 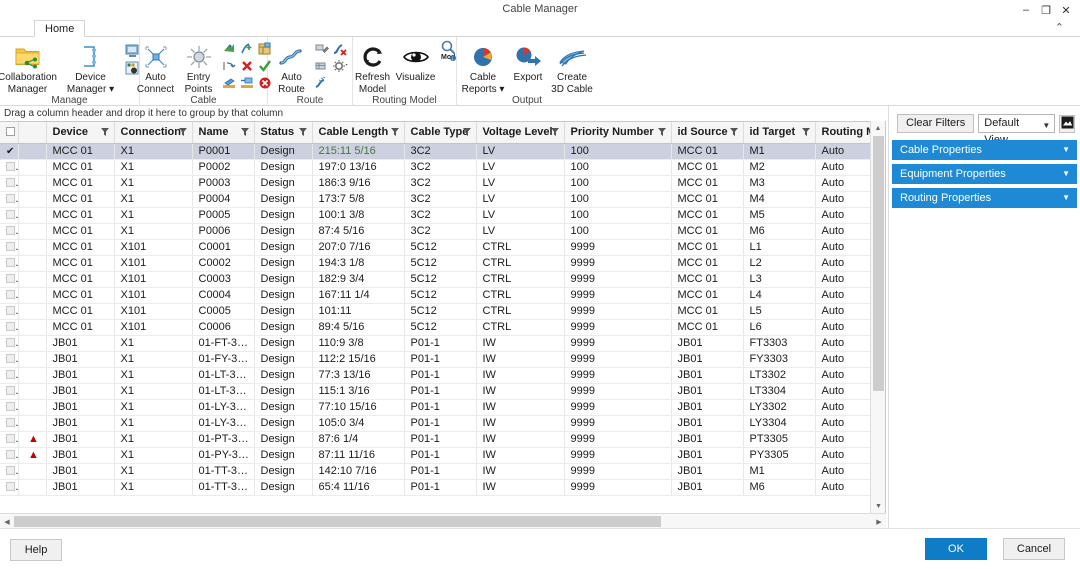 What do you see at coordinates (229, 67) in the screenshot?
I see `undo-cable-icon` at bounding box center [229, 67].